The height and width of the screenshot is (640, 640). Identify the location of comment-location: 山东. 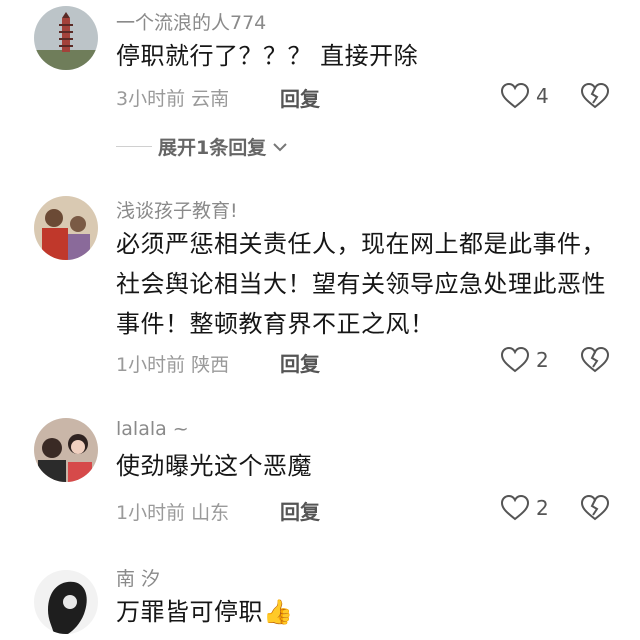
(210, 513).